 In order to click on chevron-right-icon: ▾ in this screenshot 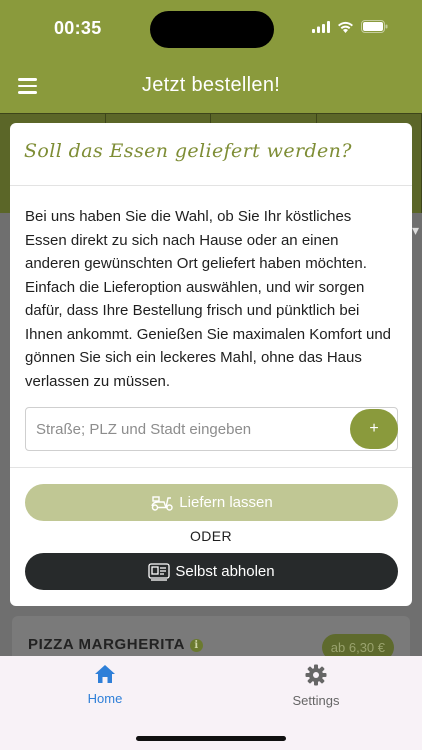, I will do `click(416, 230)`.